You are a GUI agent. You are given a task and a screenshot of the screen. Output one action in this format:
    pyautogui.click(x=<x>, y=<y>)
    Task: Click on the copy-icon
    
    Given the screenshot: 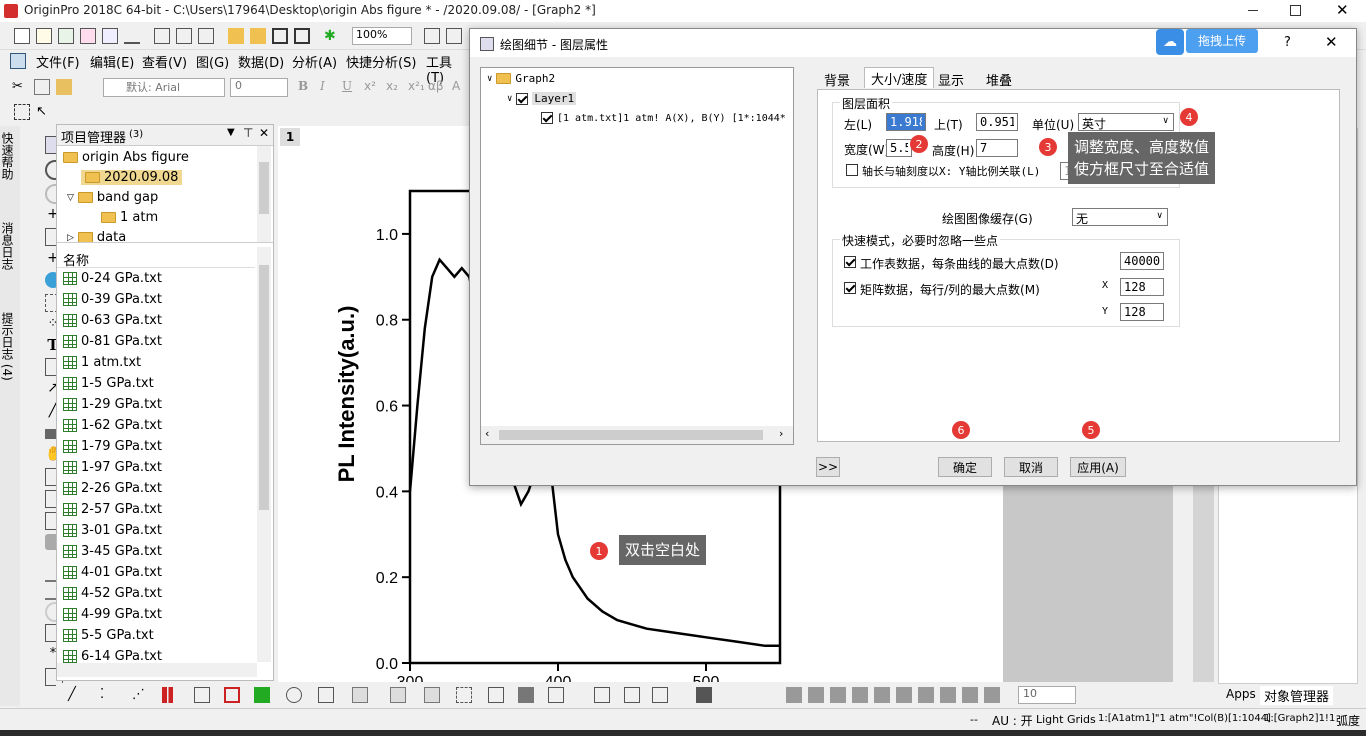 What is the action you would take?
    pyautogui.click(x=42, y=87)
    